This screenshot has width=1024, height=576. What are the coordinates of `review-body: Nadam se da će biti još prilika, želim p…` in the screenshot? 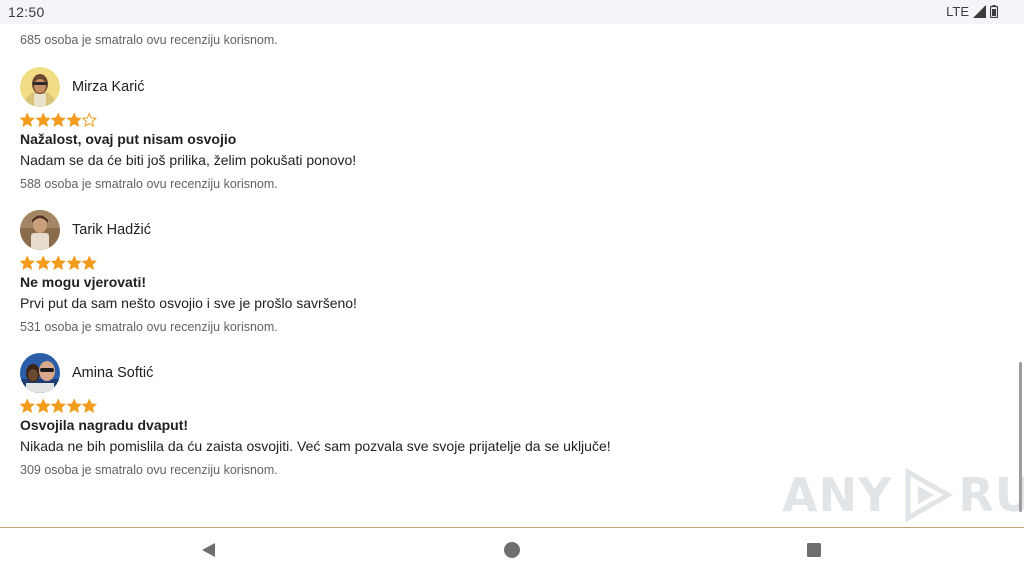 It's located at (188, 160).